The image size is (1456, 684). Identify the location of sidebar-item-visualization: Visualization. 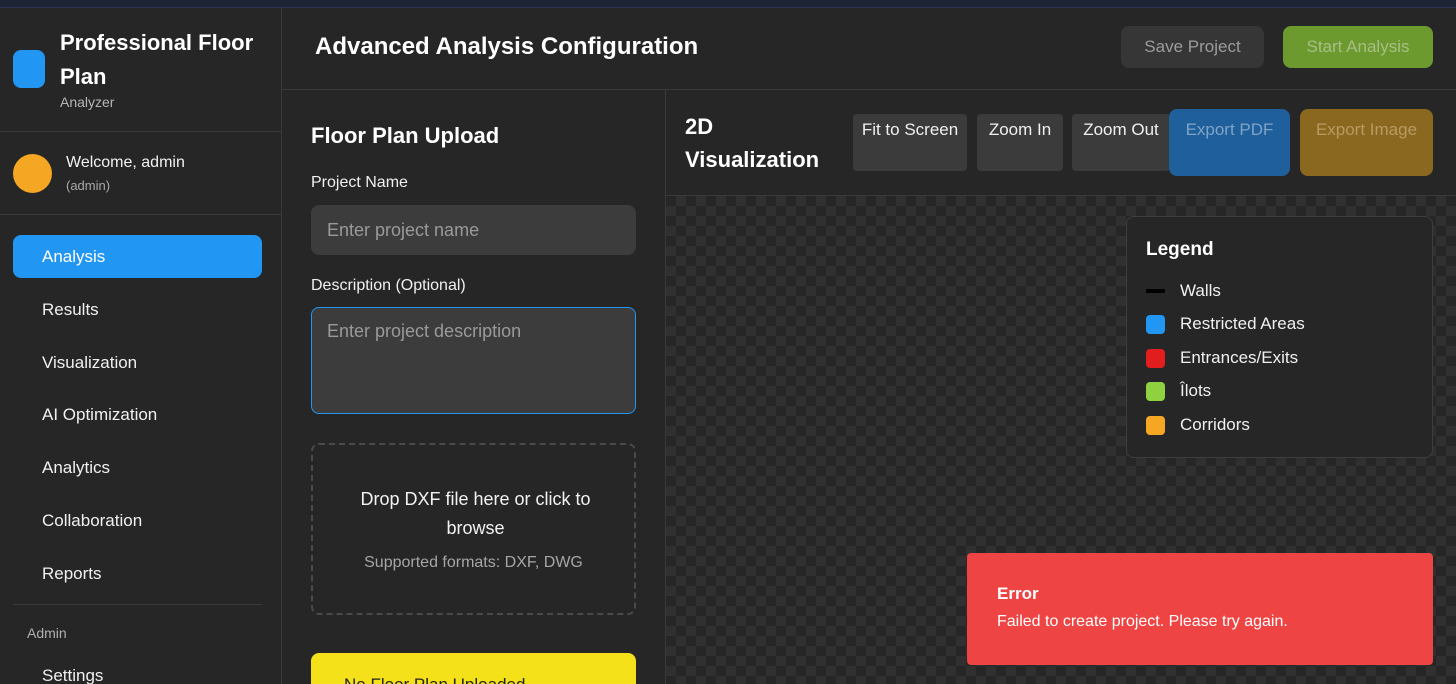
(137, 362).